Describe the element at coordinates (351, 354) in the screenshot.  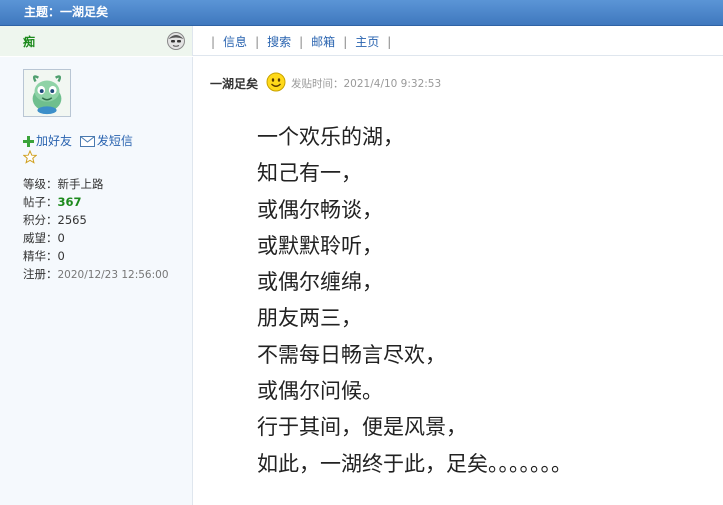
I see `poem-line: 不需每日畅言尽欢，` at that location.